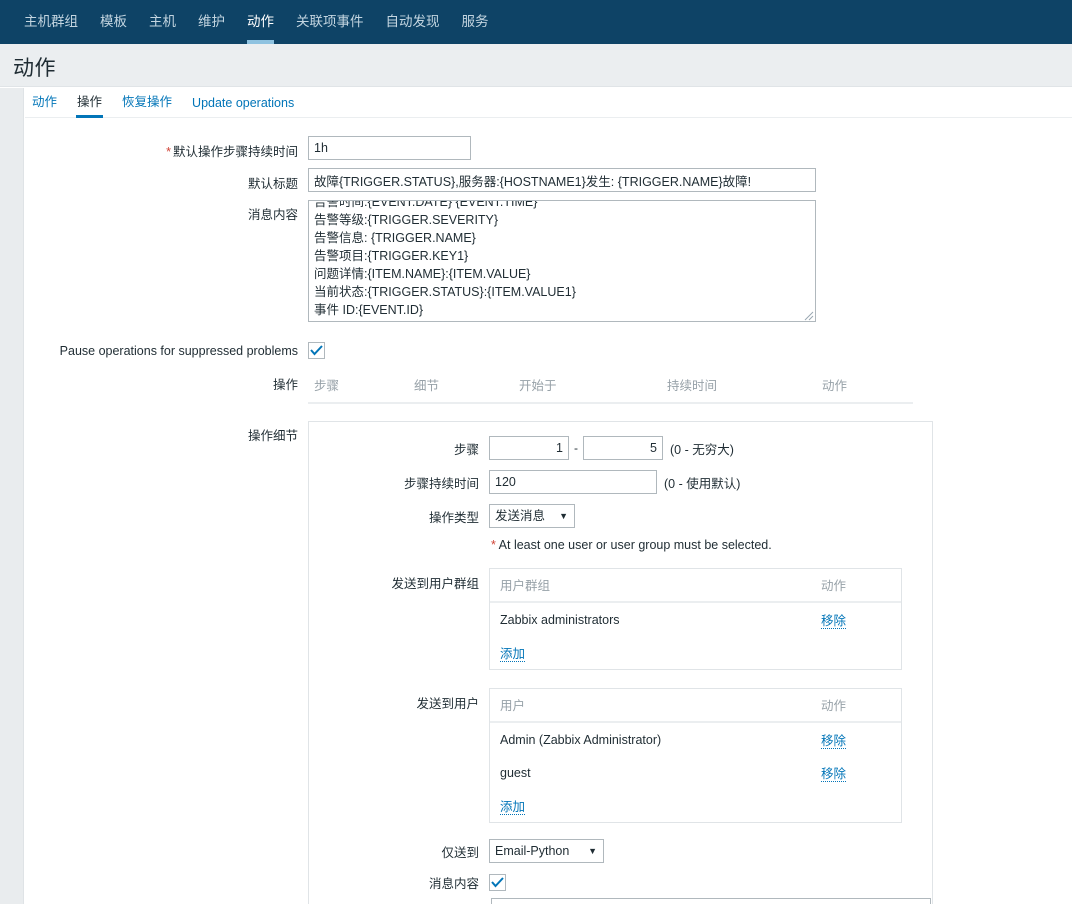 Image resolution: width=1072 pixels, height=904 pixels. Describe the element at coordinates (330, 22) in the screenshot. I see `nav-item-correlation-events: 关联项事件` at that location.